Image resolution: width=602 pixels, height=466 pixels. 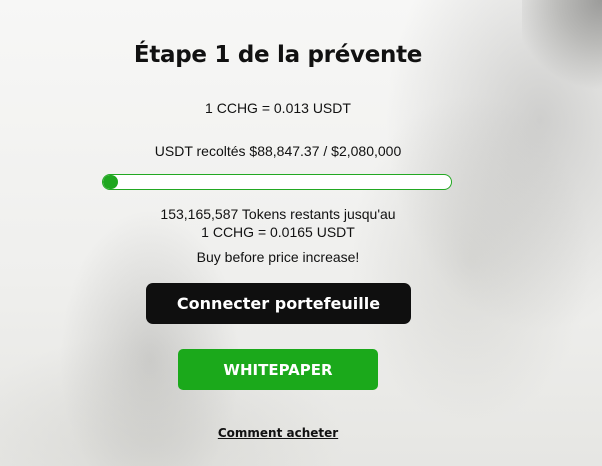 I want to click on next-price: 1 CCHG = 0.0165 USDT, so click(x=278, y=232).